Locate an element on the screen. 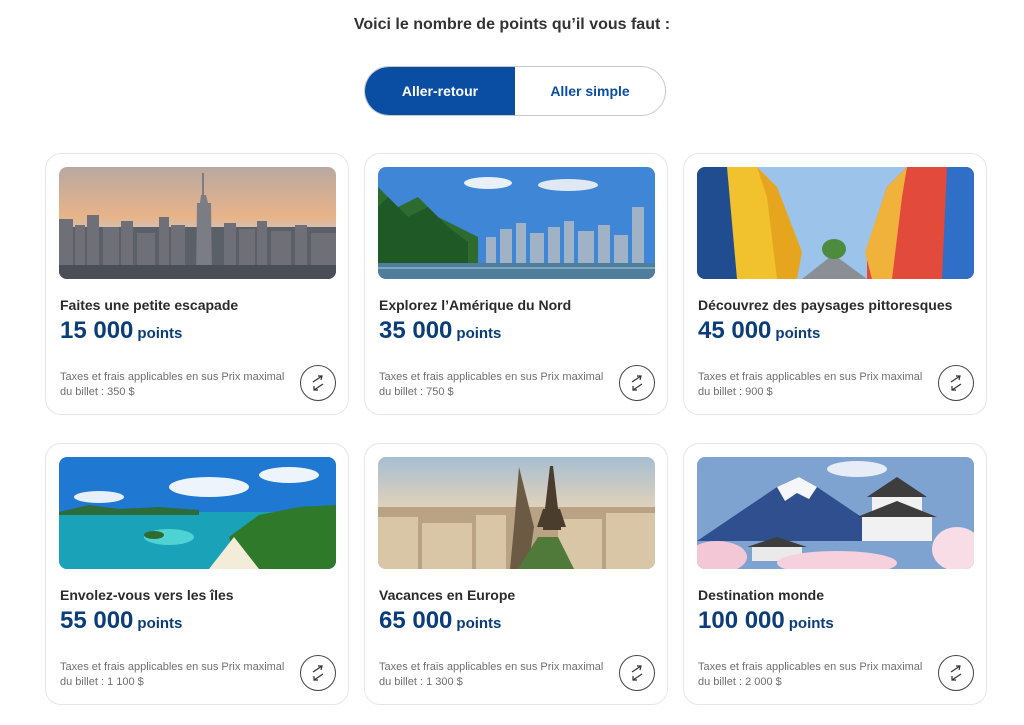 This screenshot has height=725, width=1024. card-title: Vacances en Europe is located at coordinates (447, 595).